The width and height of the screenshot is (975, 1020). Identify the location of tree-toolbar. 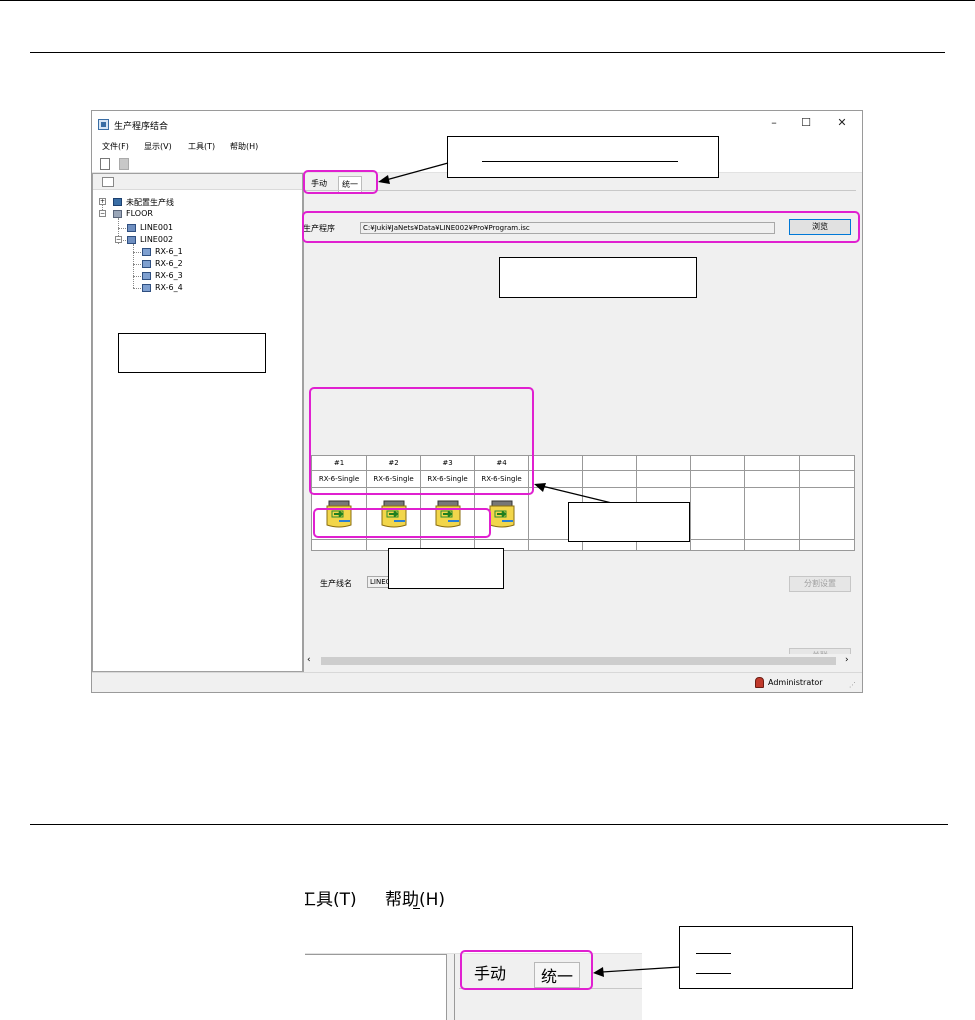
(197, 182).